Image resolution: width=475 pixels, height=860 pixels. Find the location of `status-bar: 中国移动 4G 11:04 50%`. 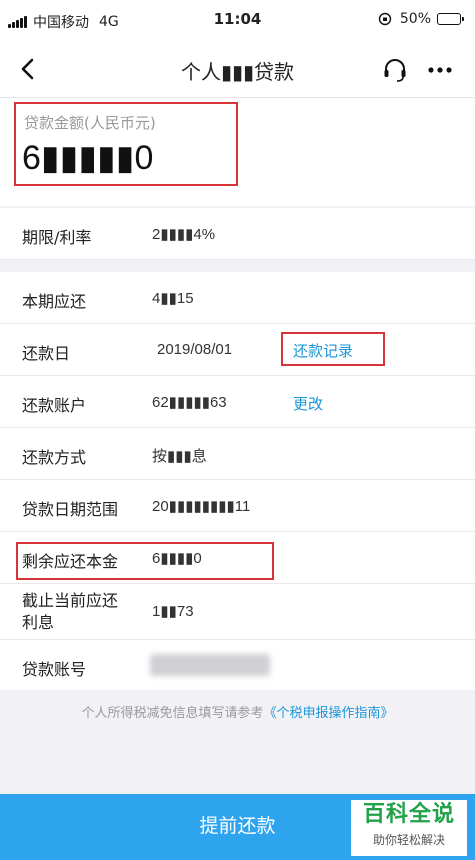

status-bar: 中国移动 4G 11:04 50% is located at coordinates (237, 20).